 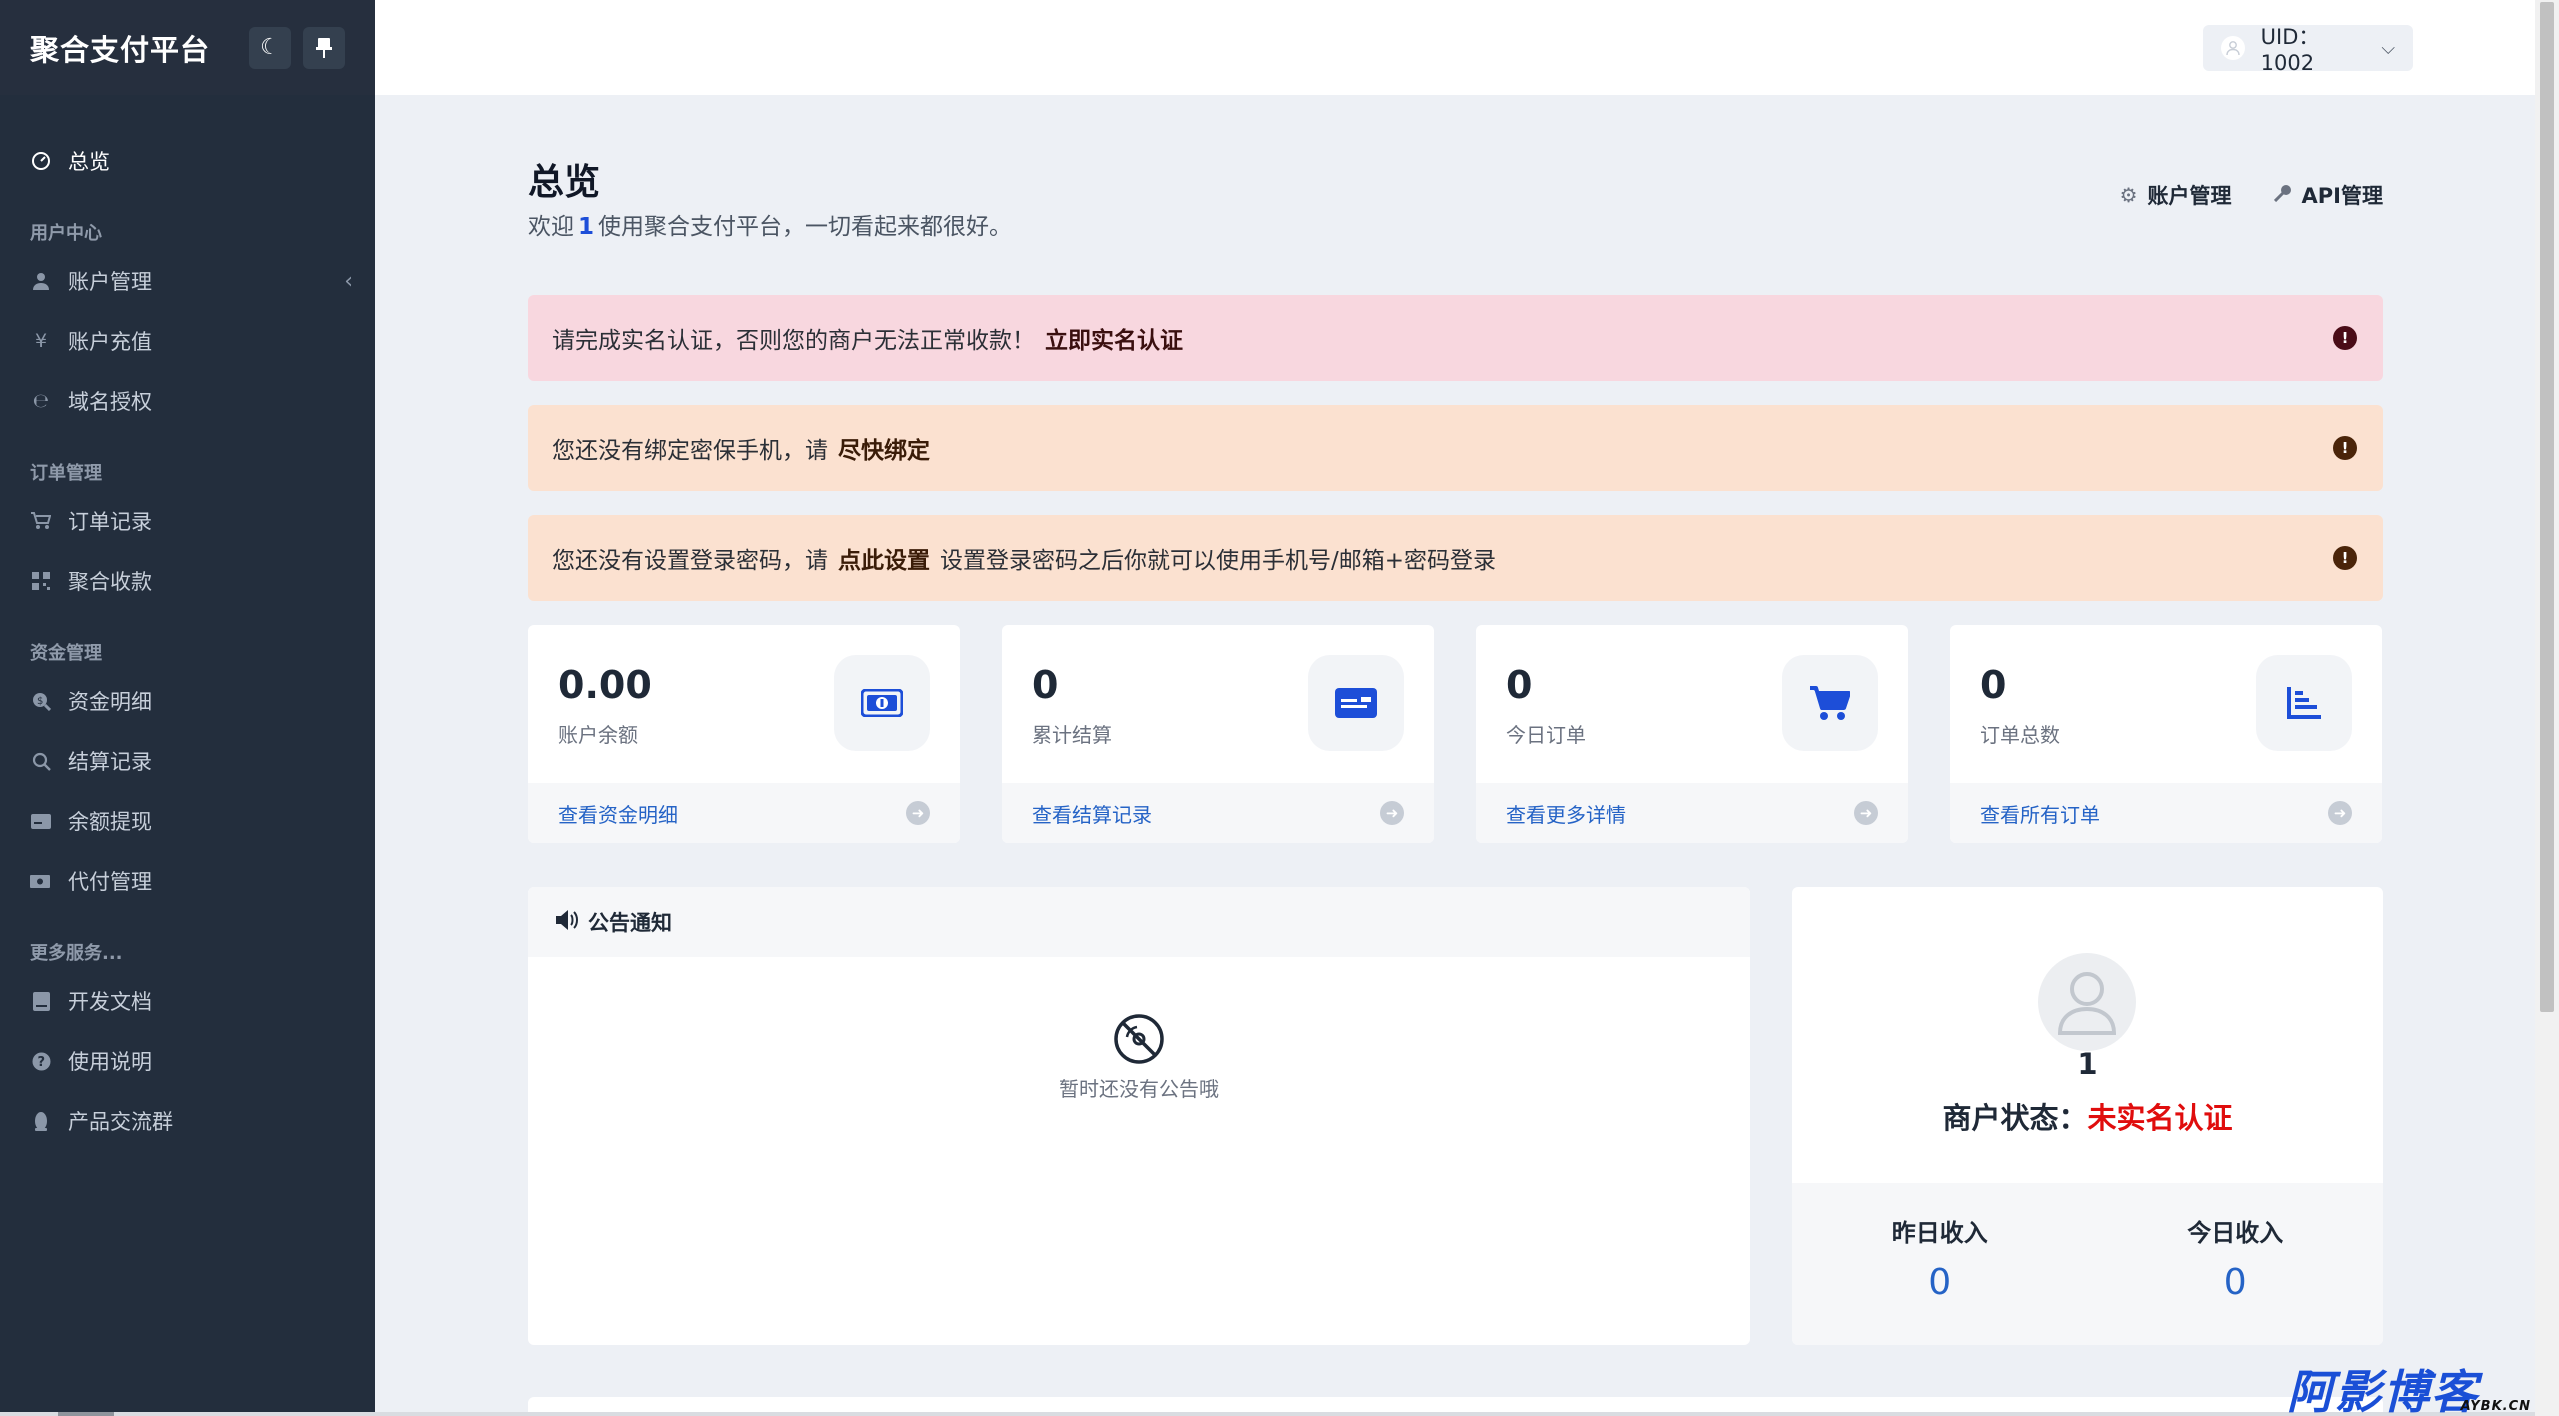 I want to click on set-password-link: 点此设置, so click(x=884, y=558).